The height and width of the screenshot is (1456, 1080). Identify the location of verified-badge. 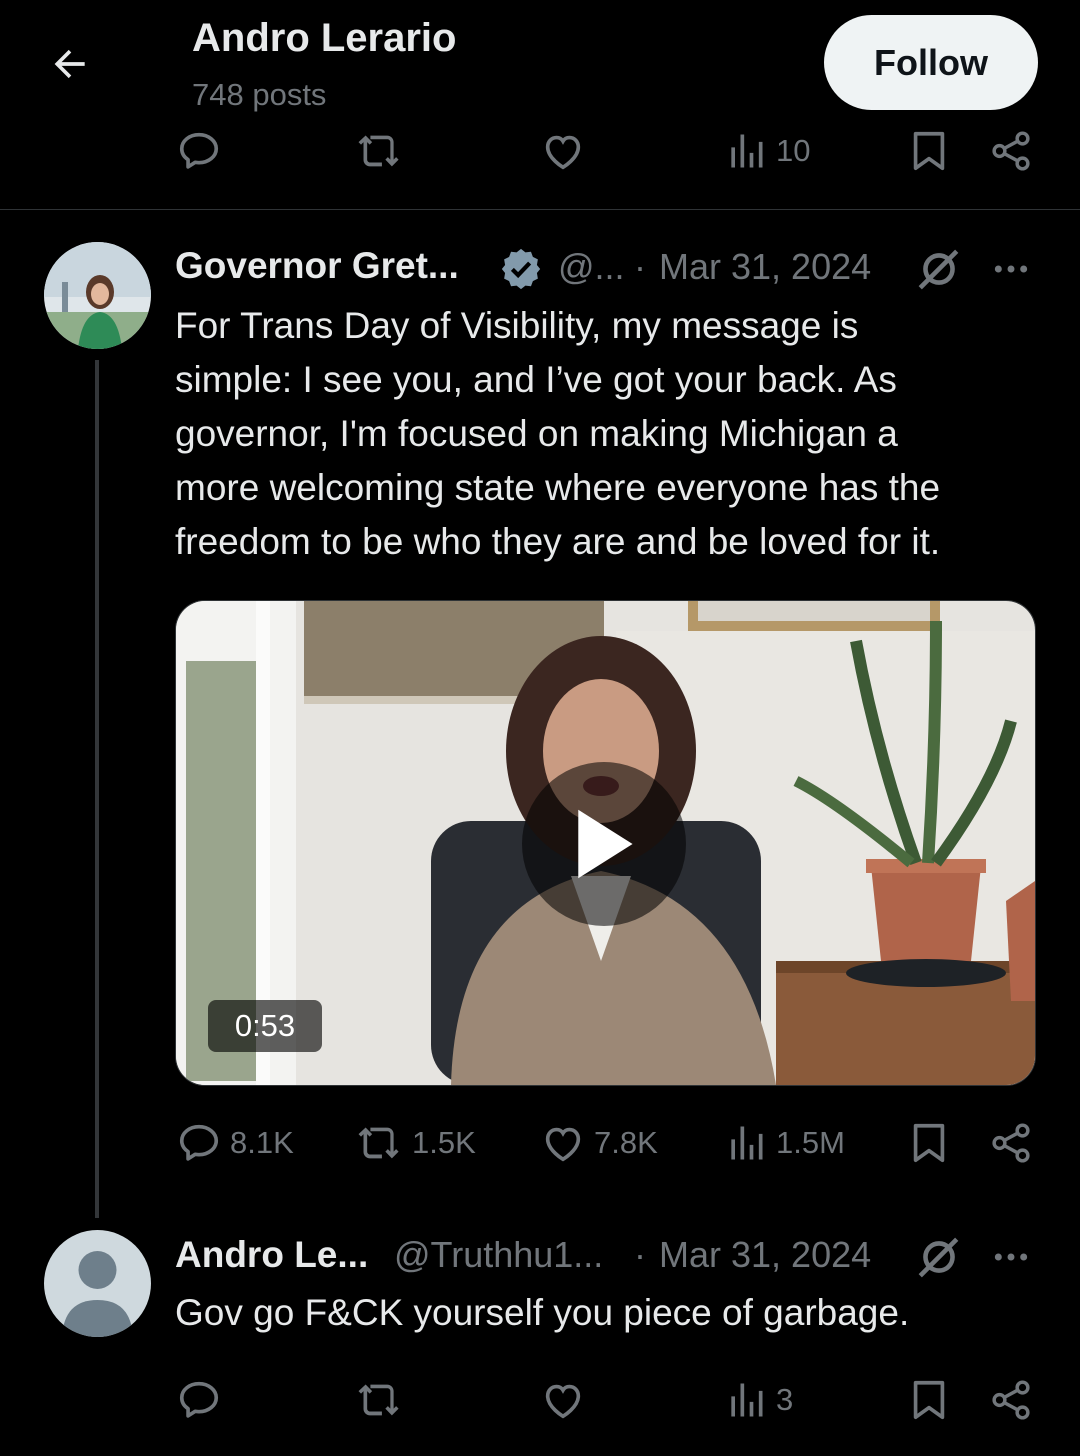
(521, 271).